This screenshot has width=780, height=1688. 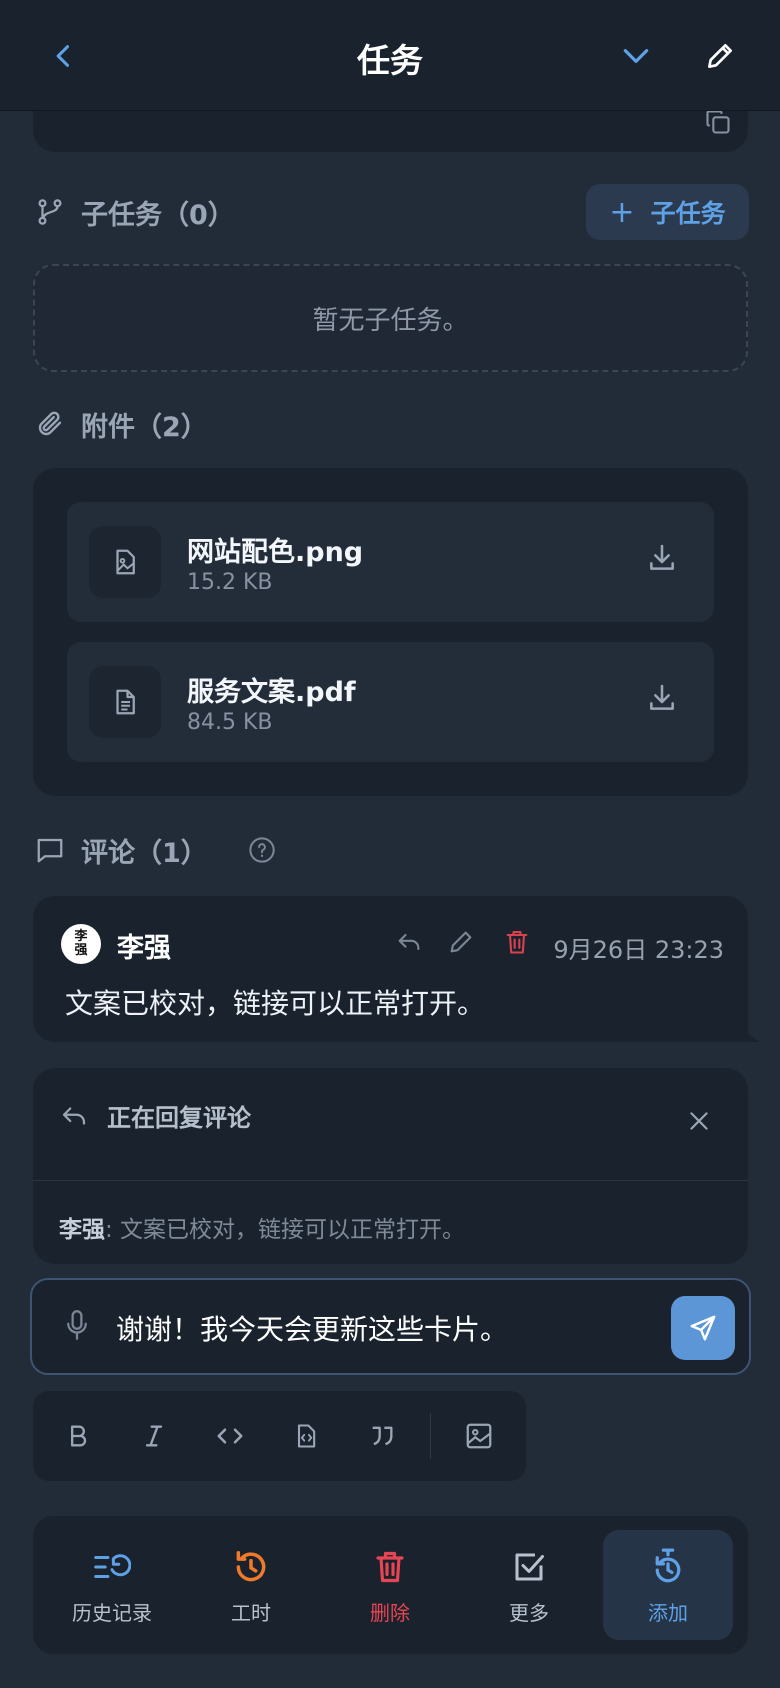 I want to click on add-subtask-button: + 子任务, so click(x=667, y=212).